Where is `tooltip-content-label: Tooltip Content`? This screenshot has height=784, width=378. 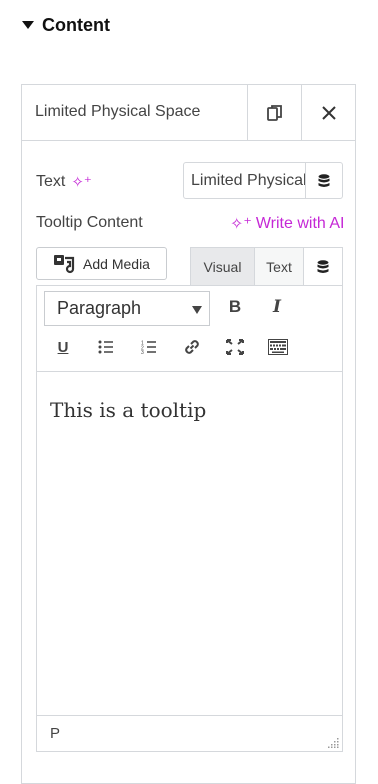
tooltip-content-label: Tooltip Content is located at coordinates (89, 222).